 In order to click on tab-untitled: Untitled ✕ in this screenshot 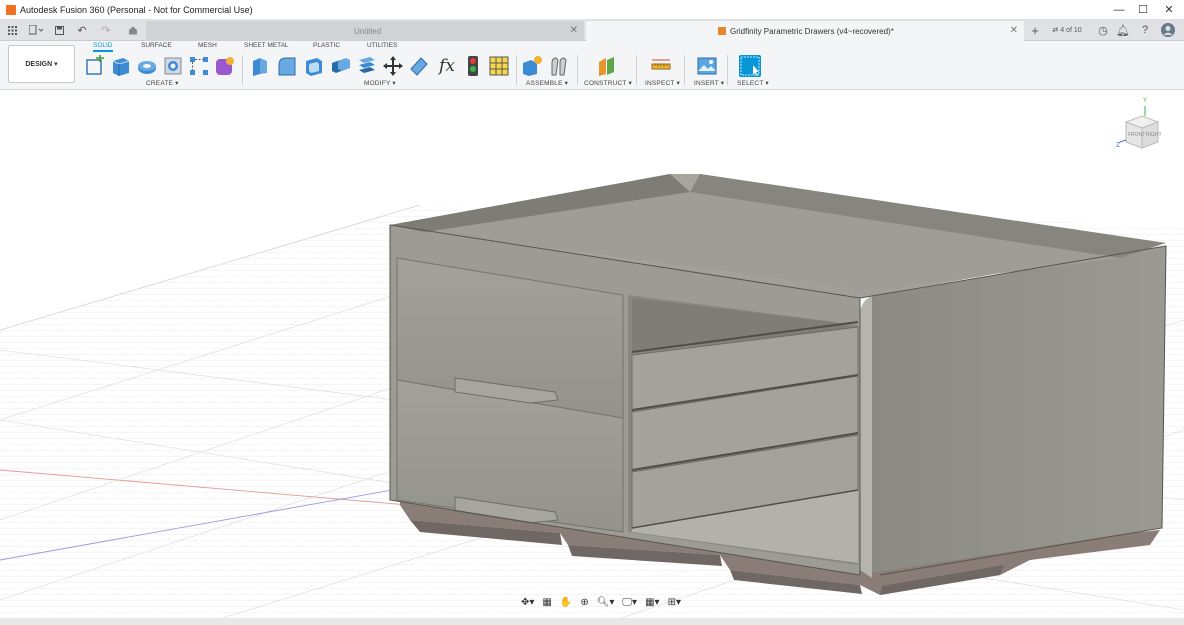, I will do `click(365, 31)`.